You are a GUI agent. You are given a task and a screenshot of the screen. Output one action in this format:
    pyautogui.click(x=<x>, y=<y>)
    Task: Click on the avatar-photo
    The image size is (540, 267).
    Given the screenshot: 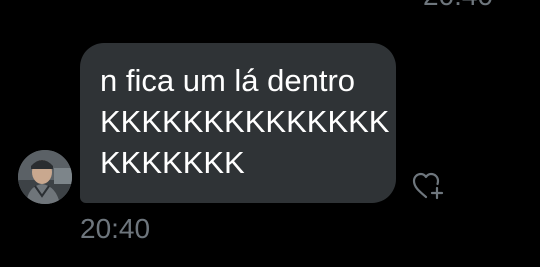 What is the action you would take?
    pyautogui.click(x=45, y=177)
    